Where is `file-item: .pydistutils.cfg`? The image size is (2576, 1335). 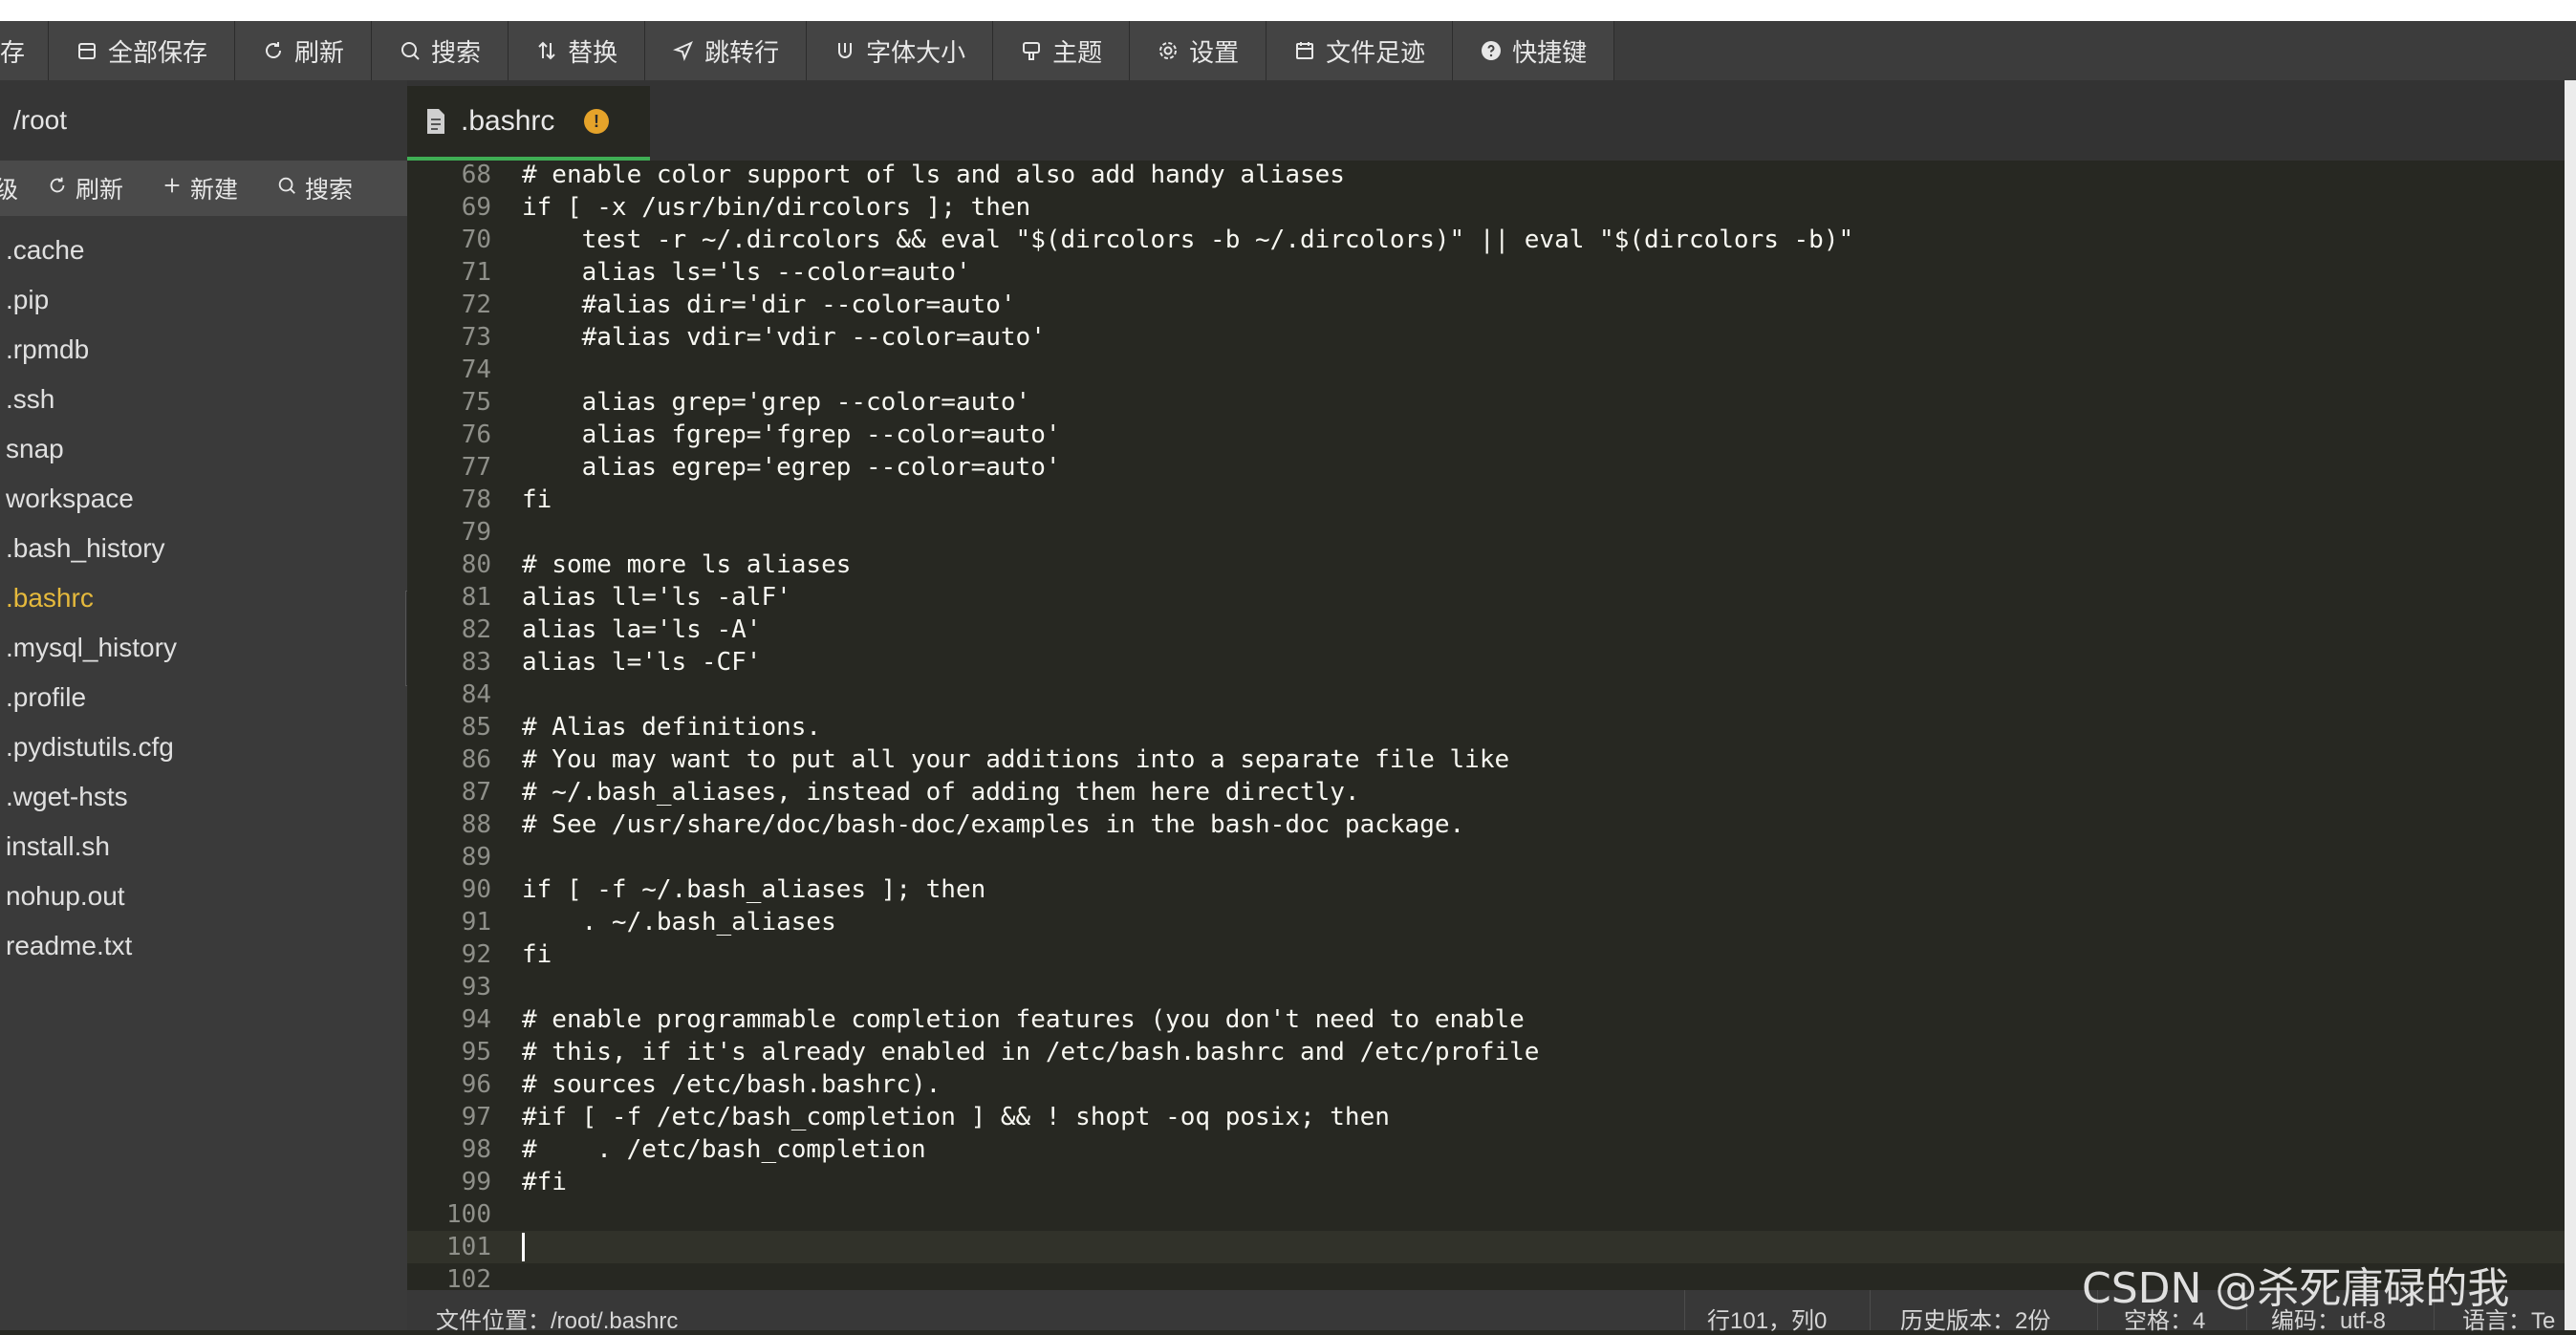 file-item: .pydistutils.cfg is located at coordinates (203, 747).